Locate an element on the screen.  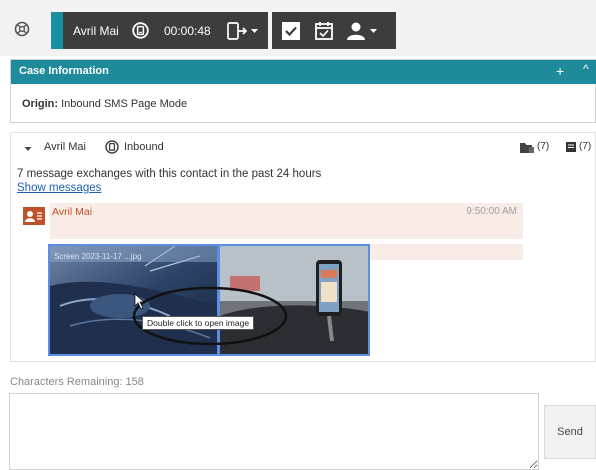
case-collapse-button: ^ is located at coordinates (586, 69).